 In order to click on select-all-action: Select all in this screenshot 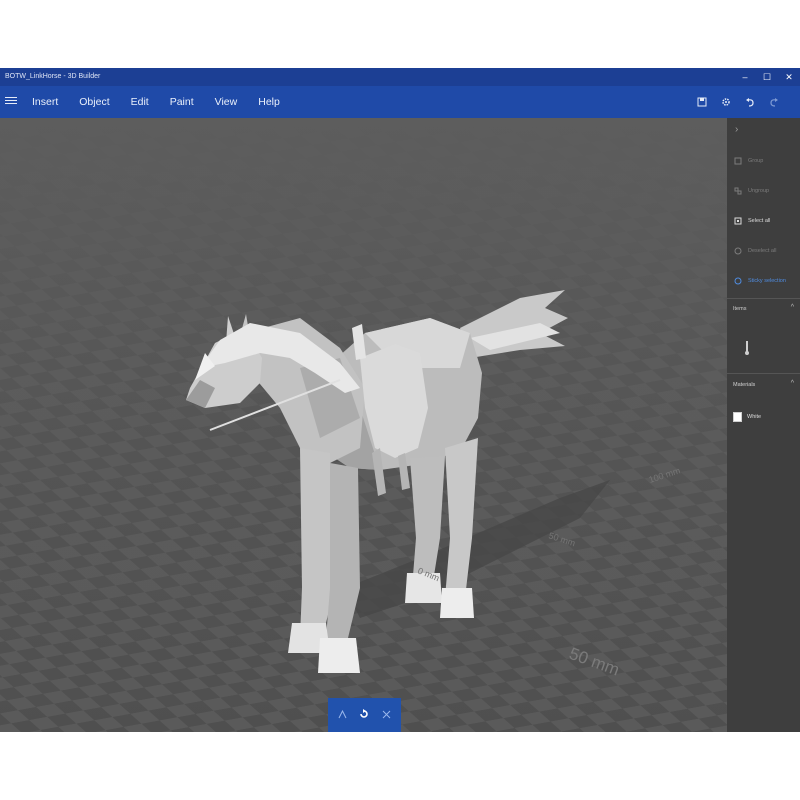, I will do `click(751, 221)`.